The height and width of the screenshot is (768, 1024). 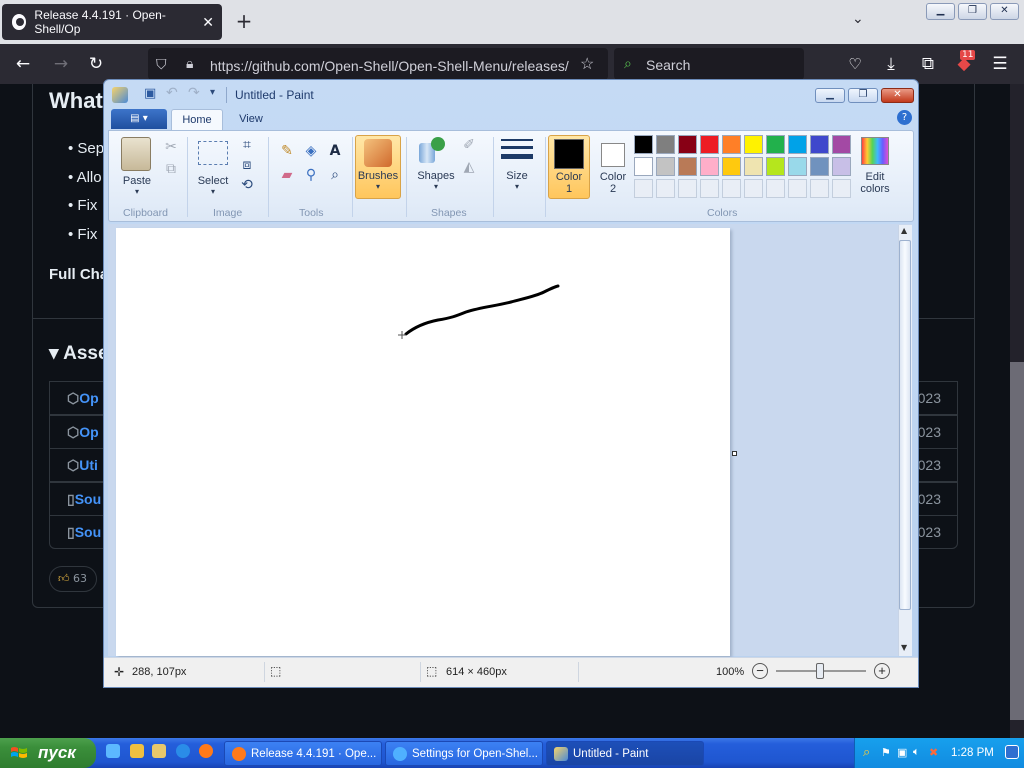 What do you see at coordinates (247, 165) in the screenshot?
I see `resize-icon: ⧈` at bounding box center [247, 165].